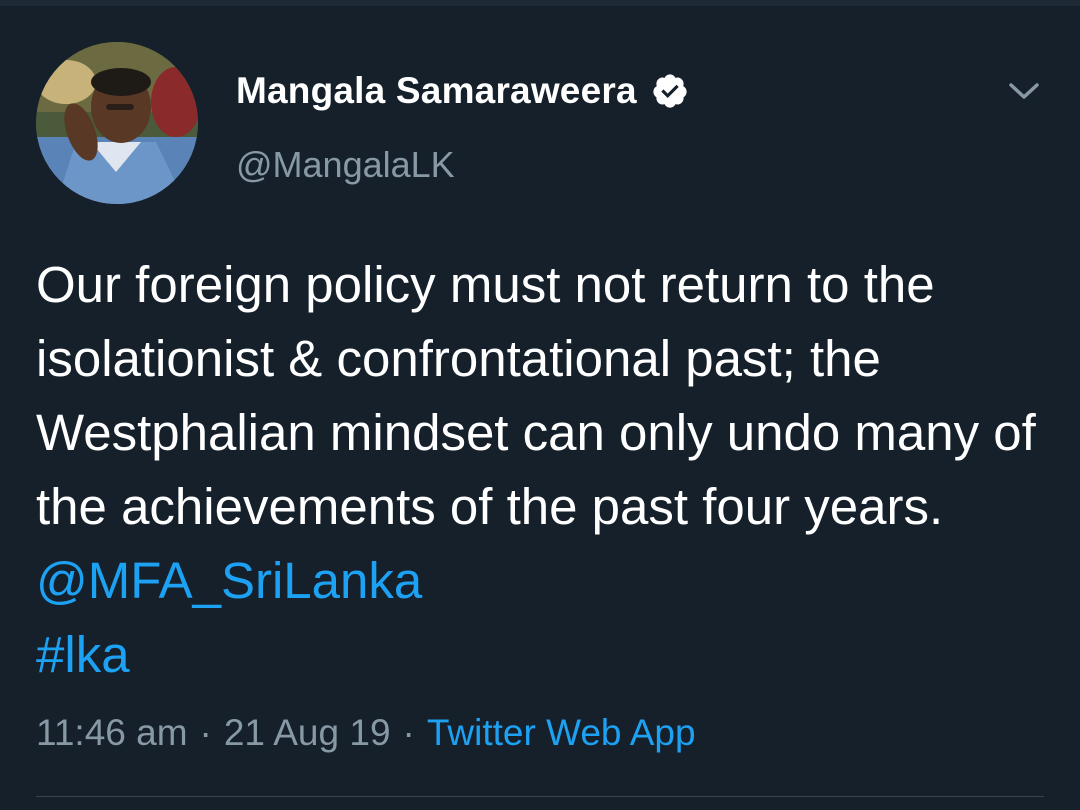 Image resolution: width=1080 pixels, height=810 pixels. Describe the element at coordinates (540, 3) in the screenshot. I see `top-divider` at that location.